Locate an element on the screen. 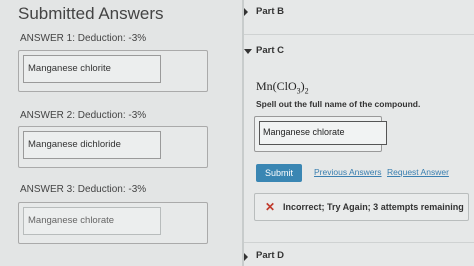  answer-input: Manganese chlorate is located at coordinates (323, 133).